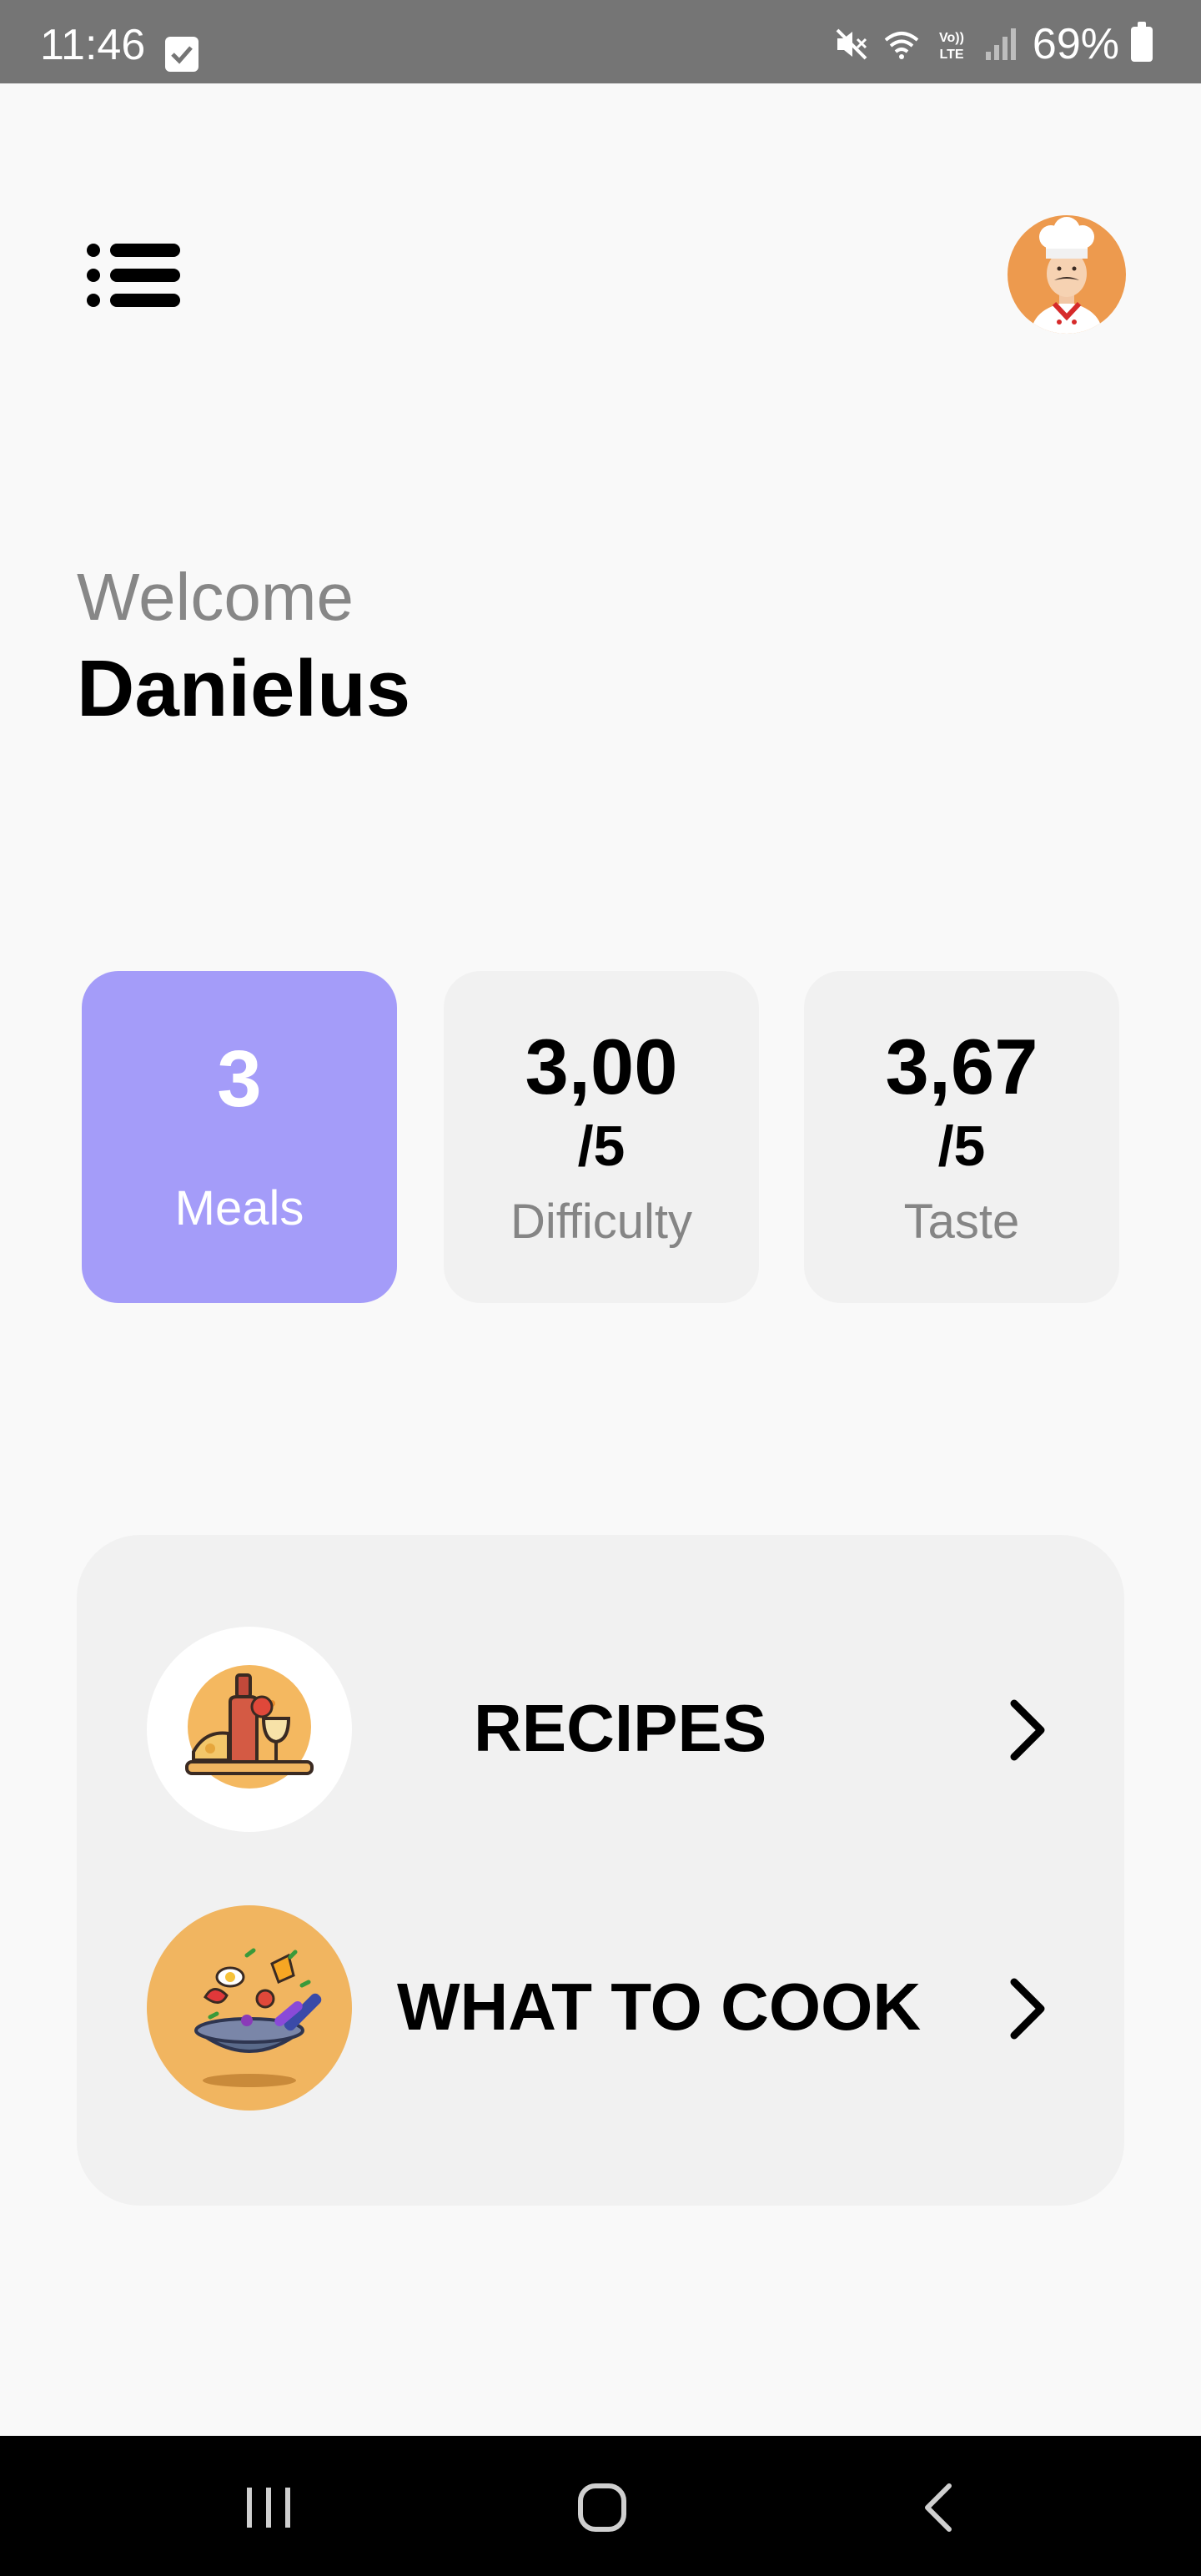  Describe the element at coordinates (1075, 44) in the screenshot. I see `battery-percent: 69%` at that location.